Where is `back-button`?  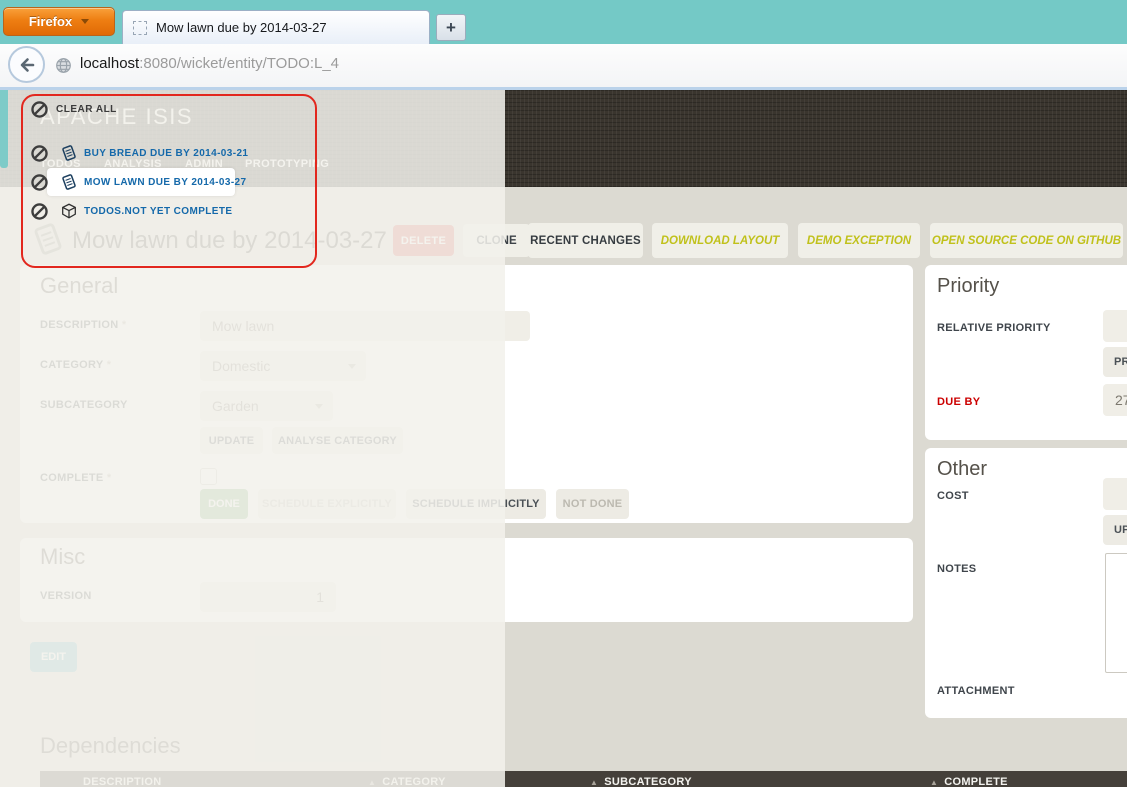 back-button is located at coordinates (26, 64).